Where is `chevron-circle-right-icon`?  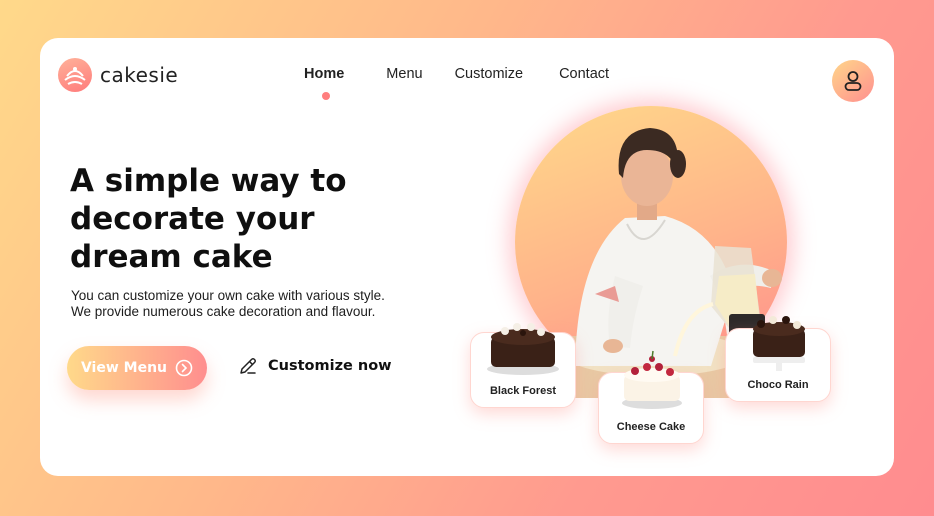
chevron-circle-right-icon is located at coordinates (184, 368).